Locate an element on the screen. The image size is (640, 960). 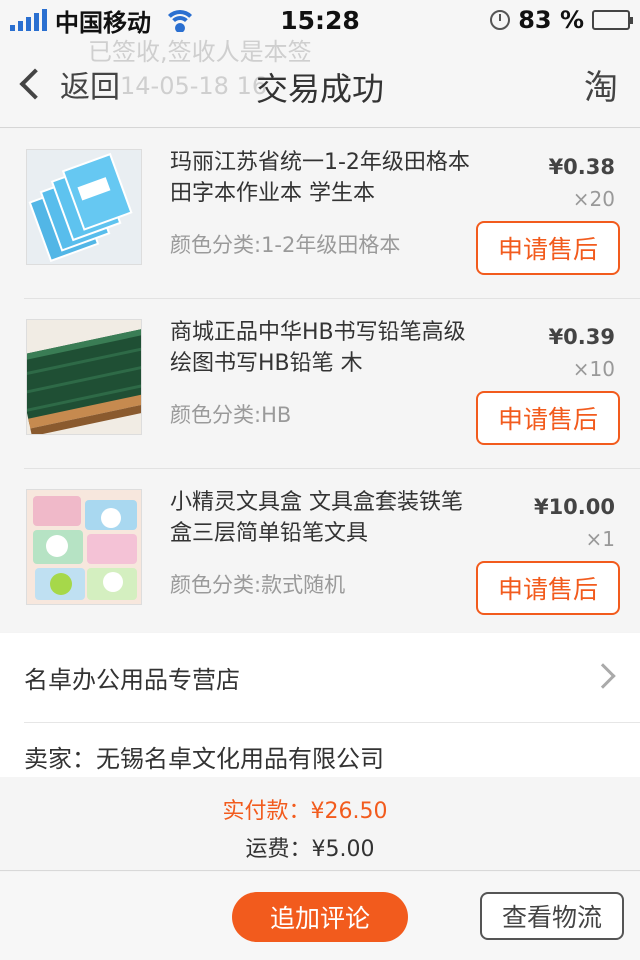
add-review-button: 追加评论 is located at coordinates (320, 917).